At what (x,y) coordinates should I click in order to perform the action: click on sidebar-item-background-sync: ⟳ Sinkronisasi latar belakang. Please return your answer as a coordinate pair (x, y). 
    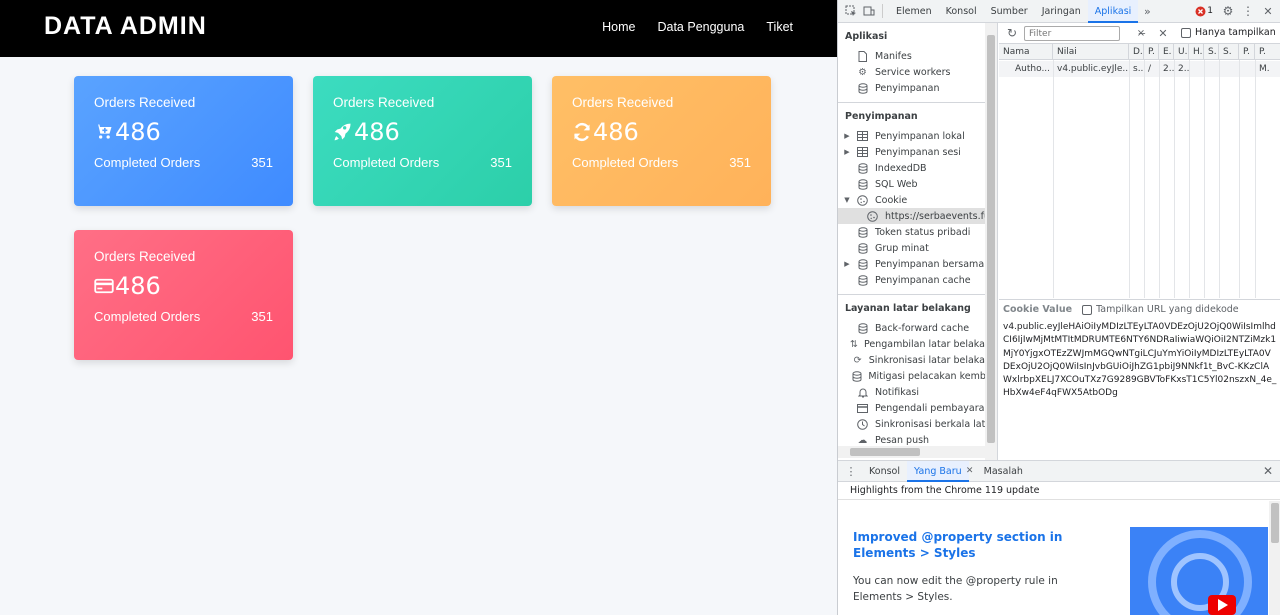
    Looking at the image, I should click on (917, 360).